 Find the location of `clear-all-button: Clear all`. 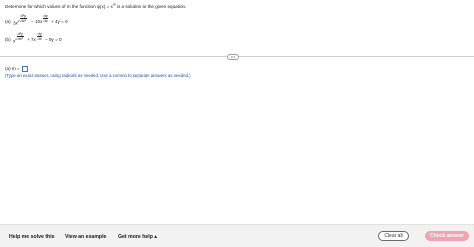

clear-all-button: Clear all is located at coordinates (393, 236).